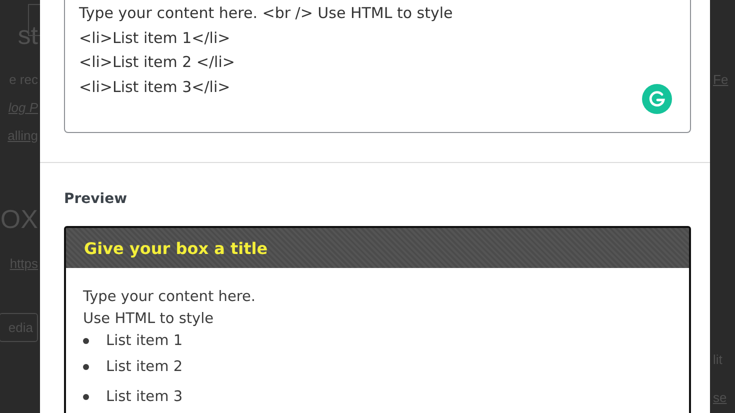  Describe the element at coordinates (96, 199) in the screenshot. I see `section-heading: Preview` at that location.